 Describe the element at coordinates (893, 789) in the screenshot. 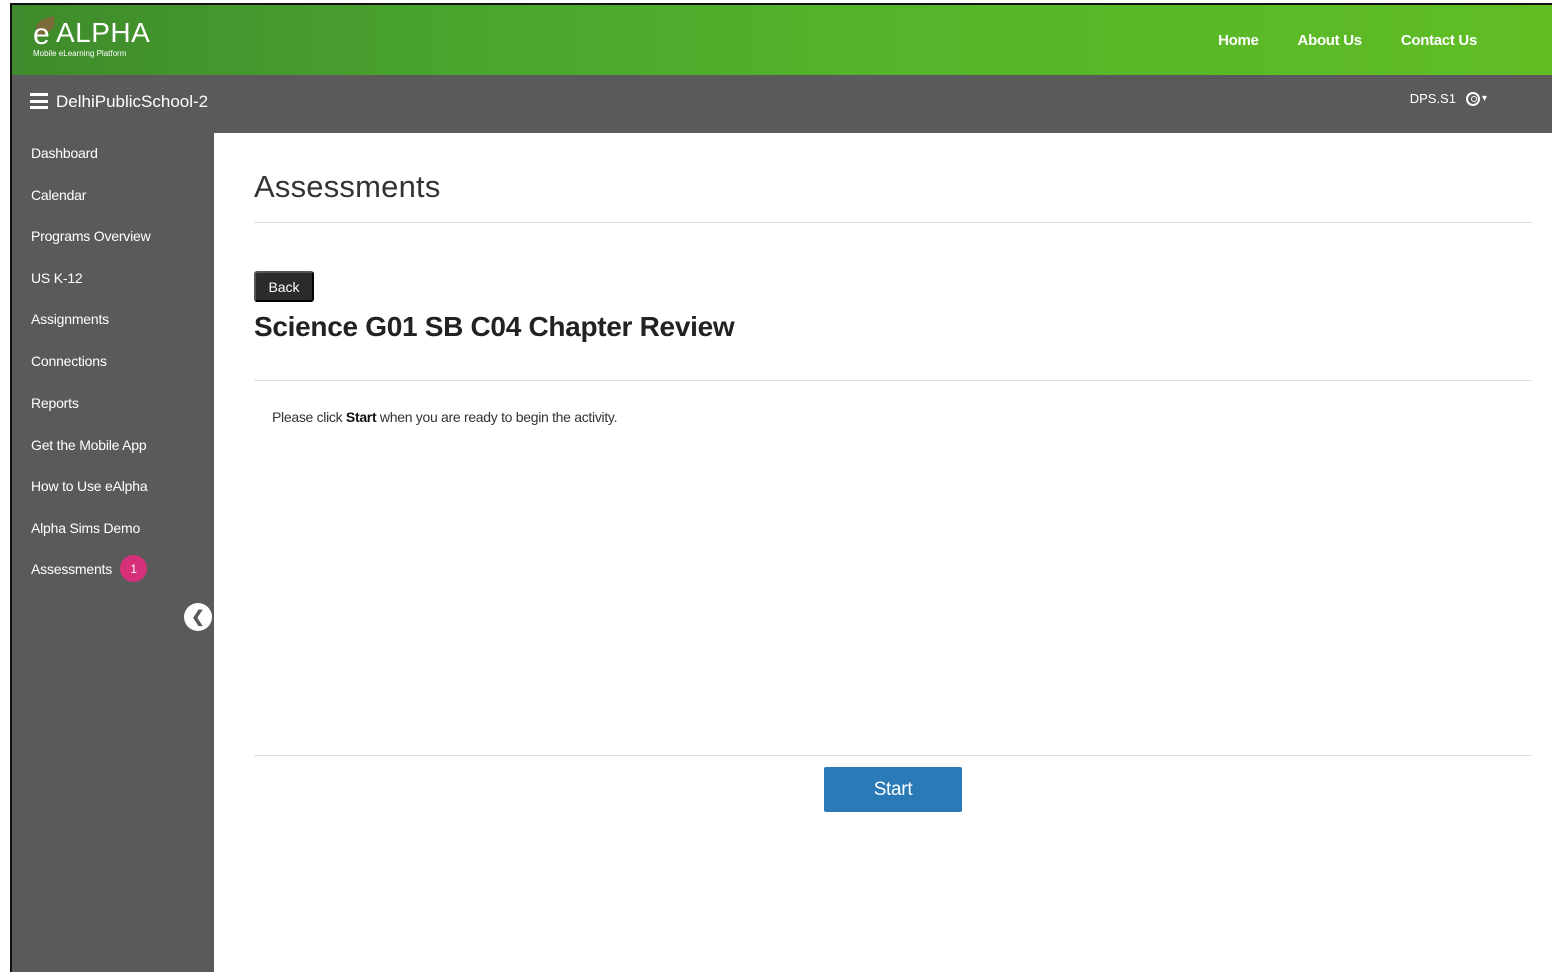

I see `start-button: Start` at that location.